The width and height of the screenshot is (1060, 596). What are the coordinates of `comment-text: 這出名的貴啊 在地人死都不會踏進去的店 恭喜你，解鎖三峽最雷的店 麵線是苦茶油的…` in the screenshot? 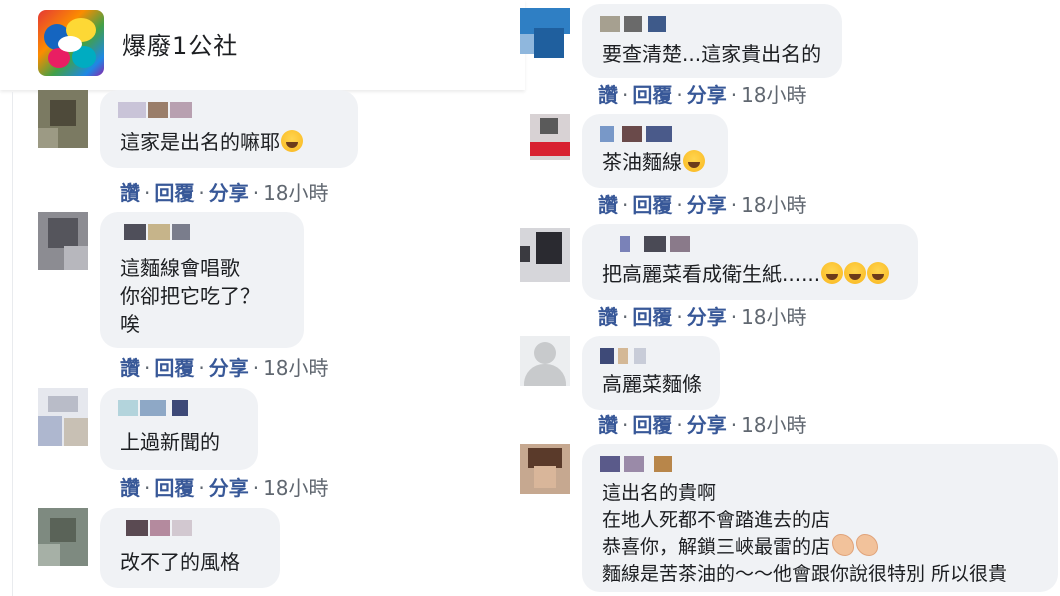 It's located at (805, 533).